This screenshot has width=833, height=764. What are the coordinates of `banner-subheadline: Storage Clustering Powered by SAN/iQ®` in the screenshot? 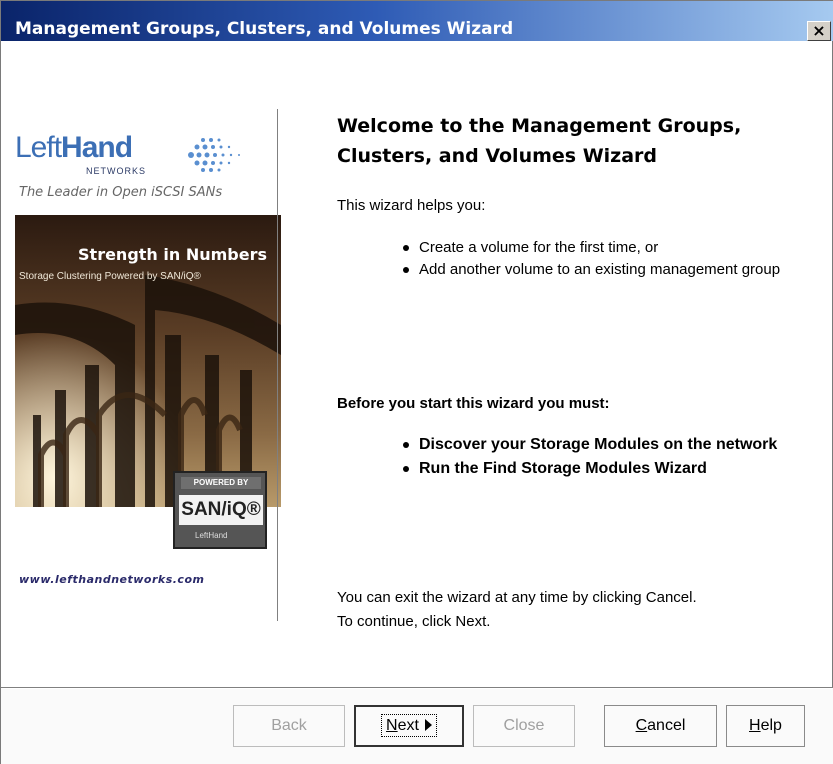 It's located at (110, 276).